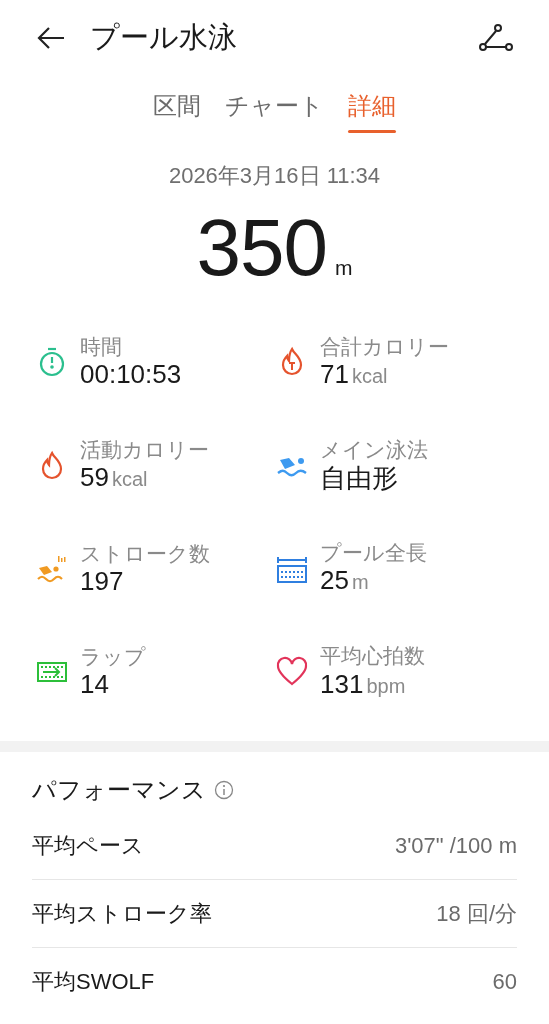 The height and width of the screenshot is (1024, 549). I want to click on stat-unit: m, so click(360, 583).